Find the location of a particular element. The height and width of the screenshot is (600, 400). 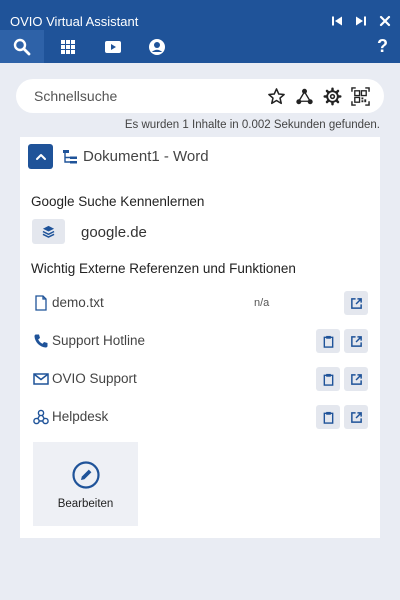

search-icon is located at coordinates (22, 46).